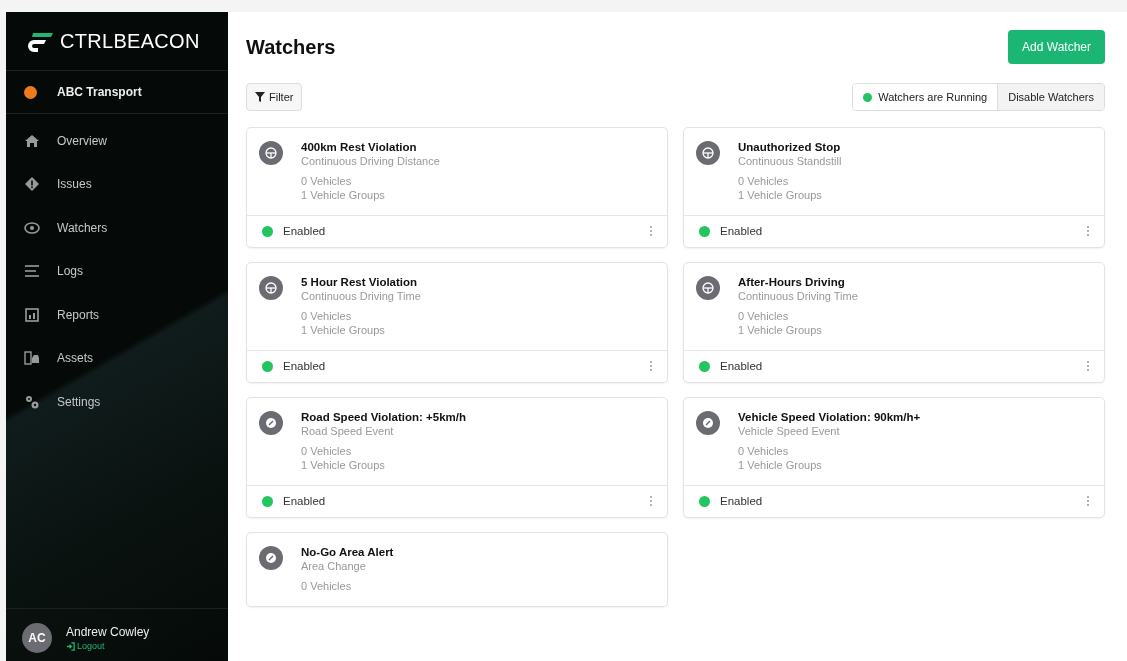 Image resolution: width=1127 pixels, height=661 pixels. What do you see at coordinates (37, 638) in the screenshot?
I see `user-avatar: AC` at bounding box center [37, 638].